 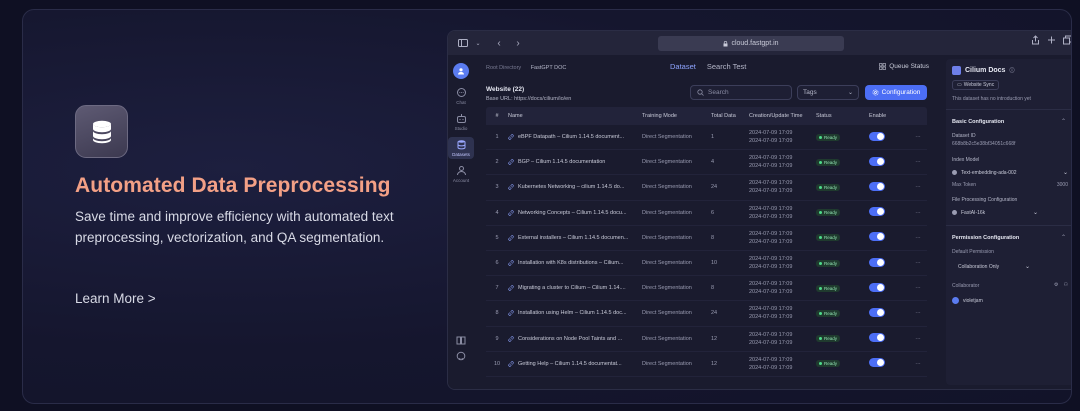 I want to click on configuration-button: Configuration, so click(x=896, y=92).